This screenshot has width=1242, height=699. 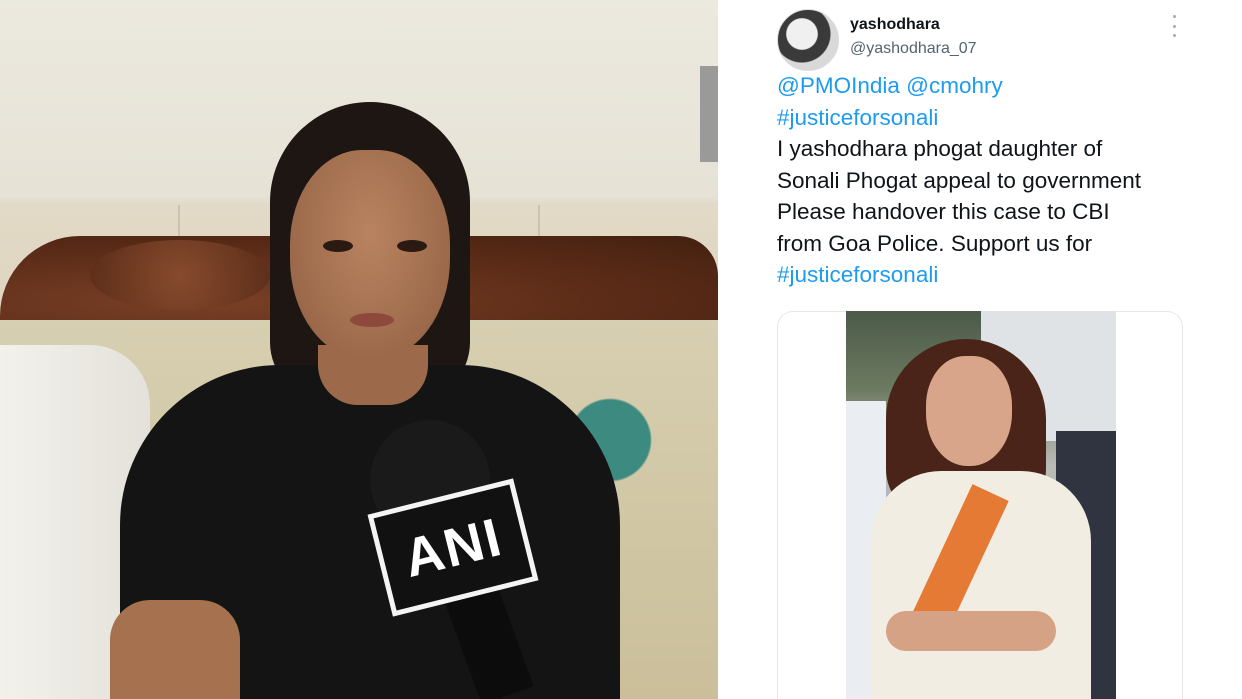 I want to click on mic-flag-text: ANI, so click(x=453, y=547).